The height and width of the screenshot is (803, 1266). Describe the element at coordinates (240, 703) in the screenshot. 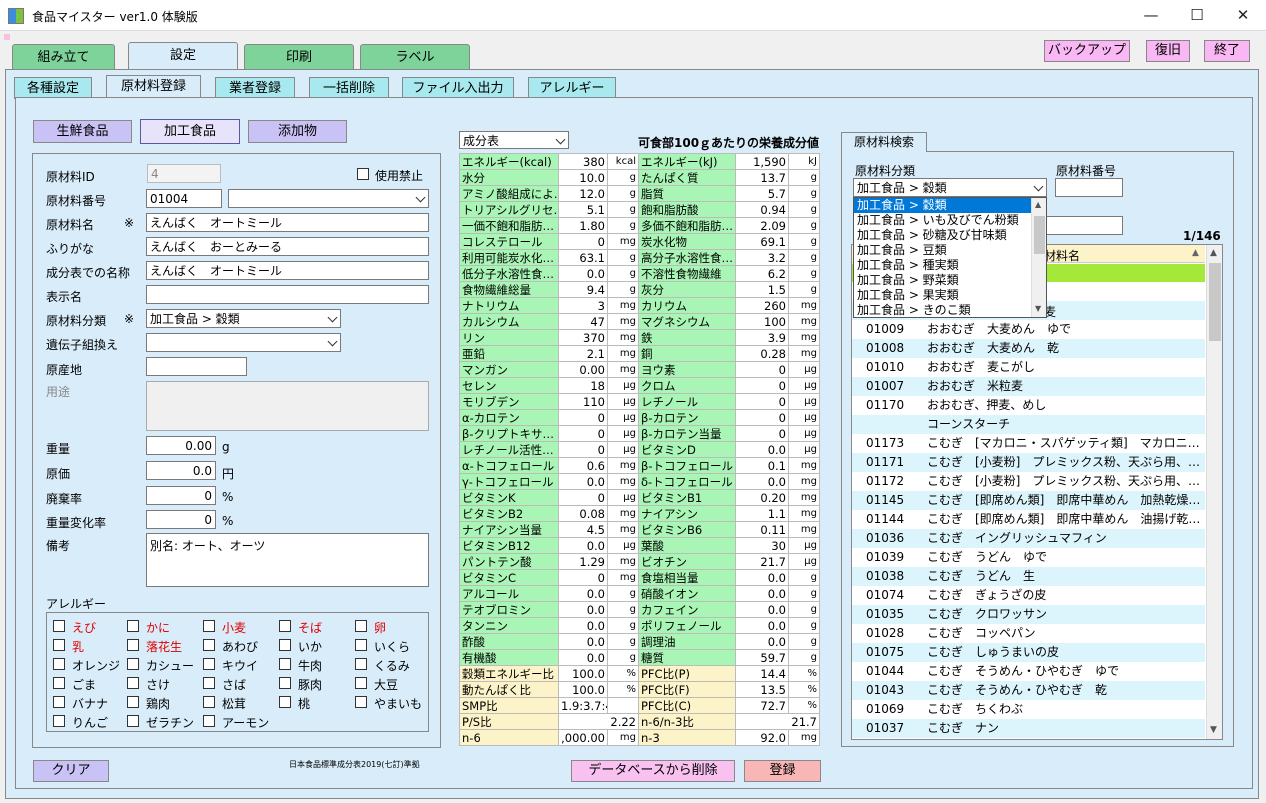

I see `allergy-item: 松茸` at that location.